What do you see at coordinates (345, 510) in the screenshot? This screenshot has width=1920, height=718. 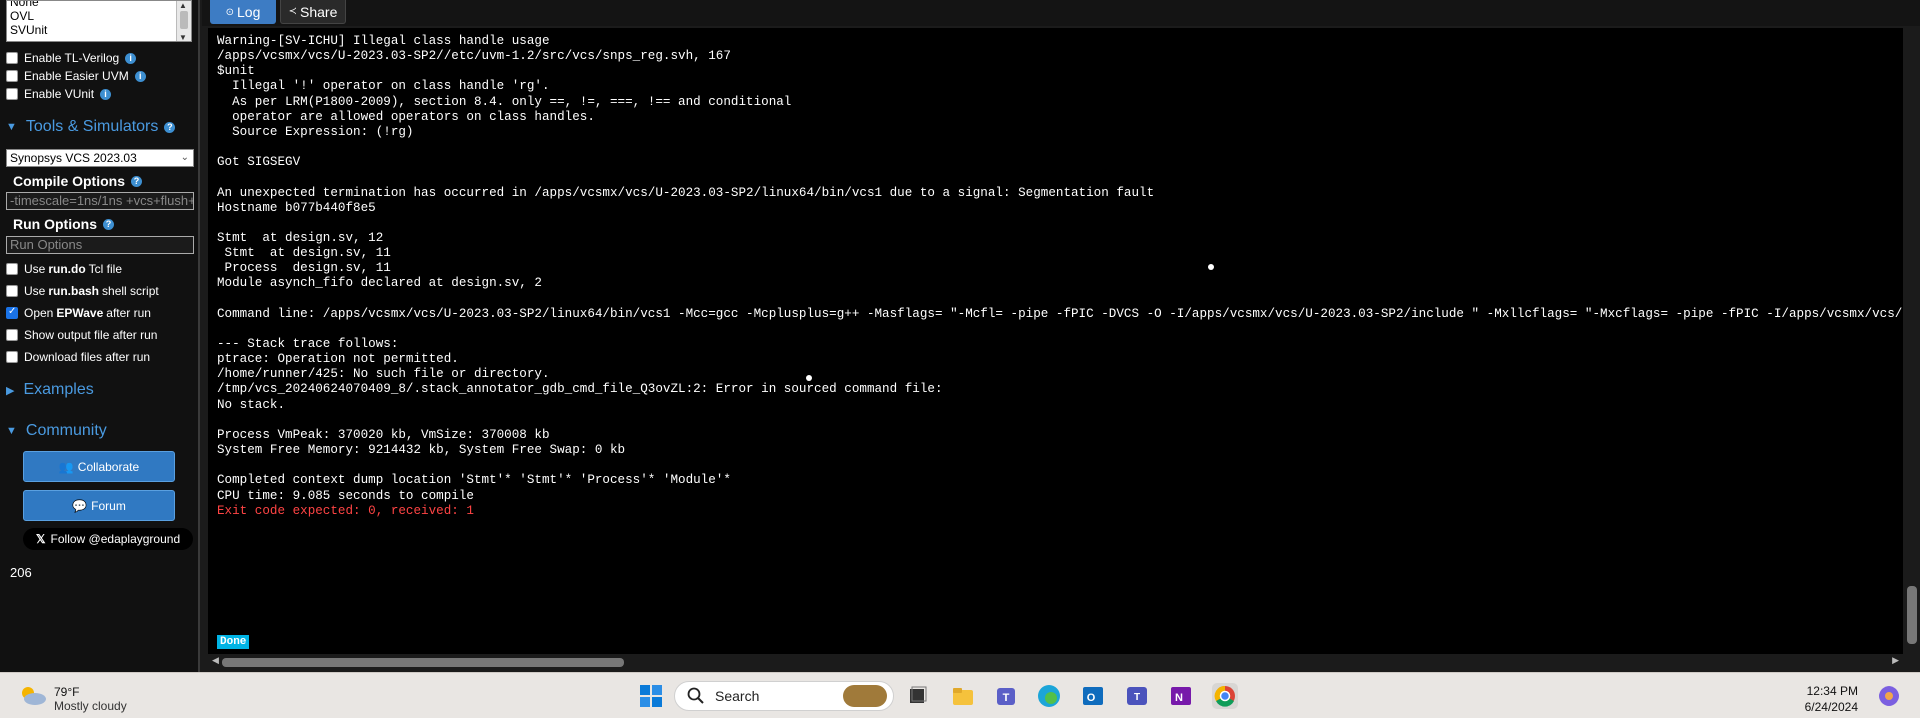 I see `log-error-line: Exit code expected: 0, received: 1` at bounding box center [345, 510].